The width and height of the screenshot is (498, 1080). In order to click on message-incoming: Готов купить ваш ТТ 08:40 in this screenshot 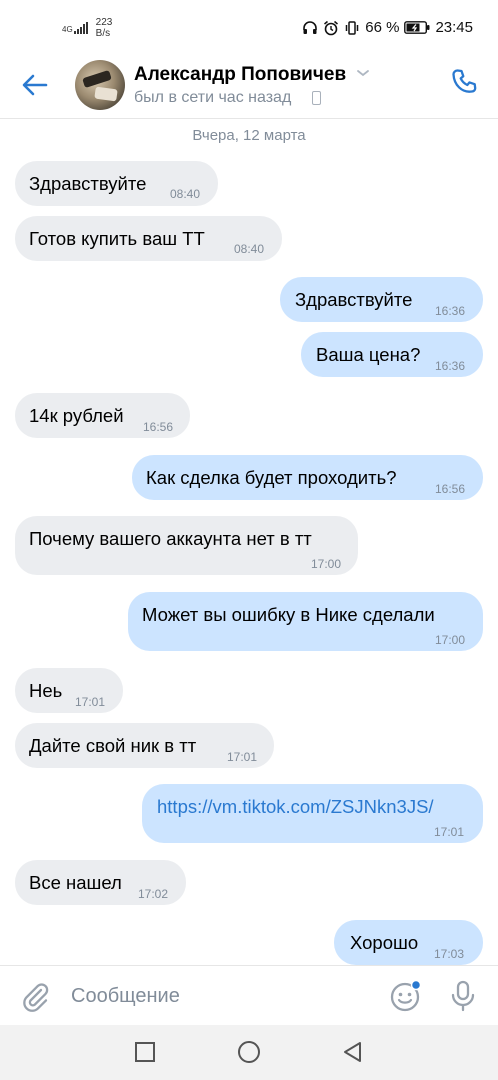, I will do `click(148, 238)`.